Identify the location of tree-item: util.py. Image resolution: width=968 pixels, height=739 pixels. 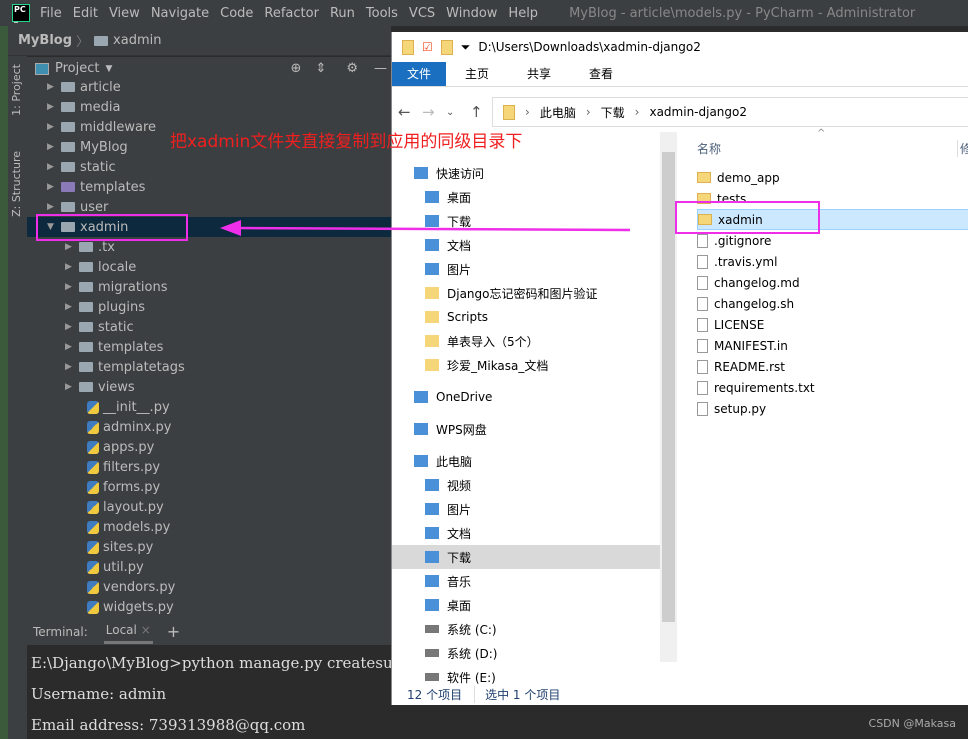
(209, 567).